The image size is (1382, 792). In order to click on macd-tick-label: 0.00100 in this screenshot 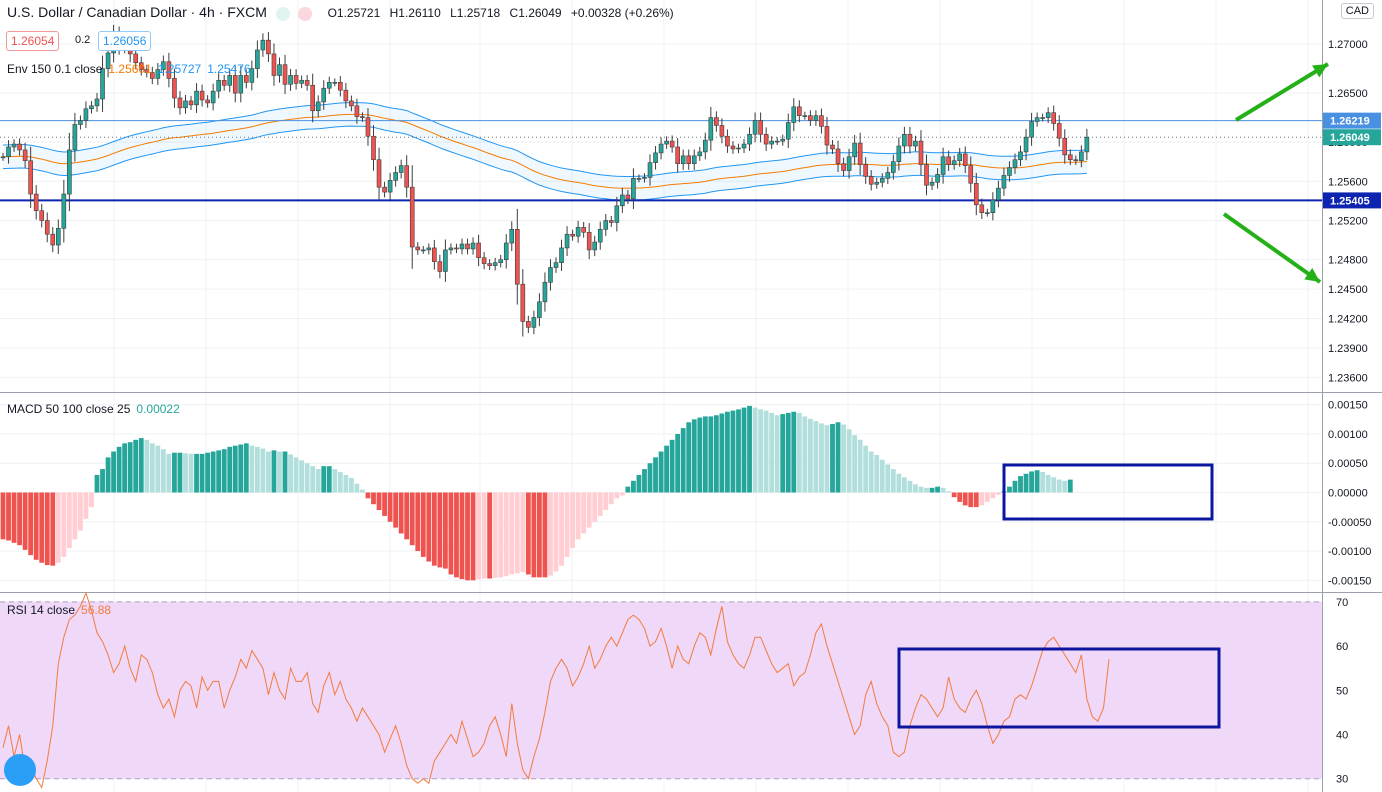, I will do `click(1348, 435)`.